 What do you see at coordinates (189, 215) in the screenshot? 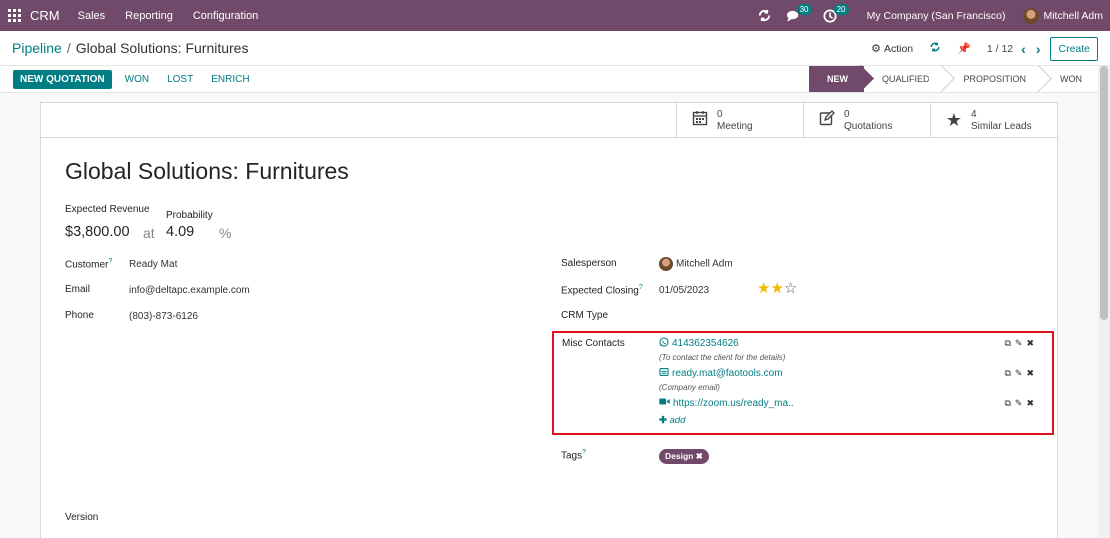
I see `probability-label: Probability` at bounding box center [189, 215].